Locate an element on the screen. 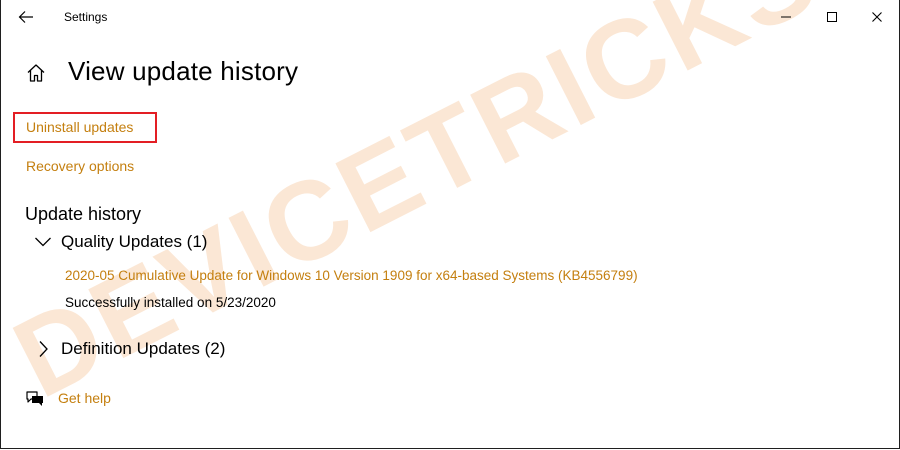 This screenshot has width=900, height=450. home-button is located at coordinates (36, 73).